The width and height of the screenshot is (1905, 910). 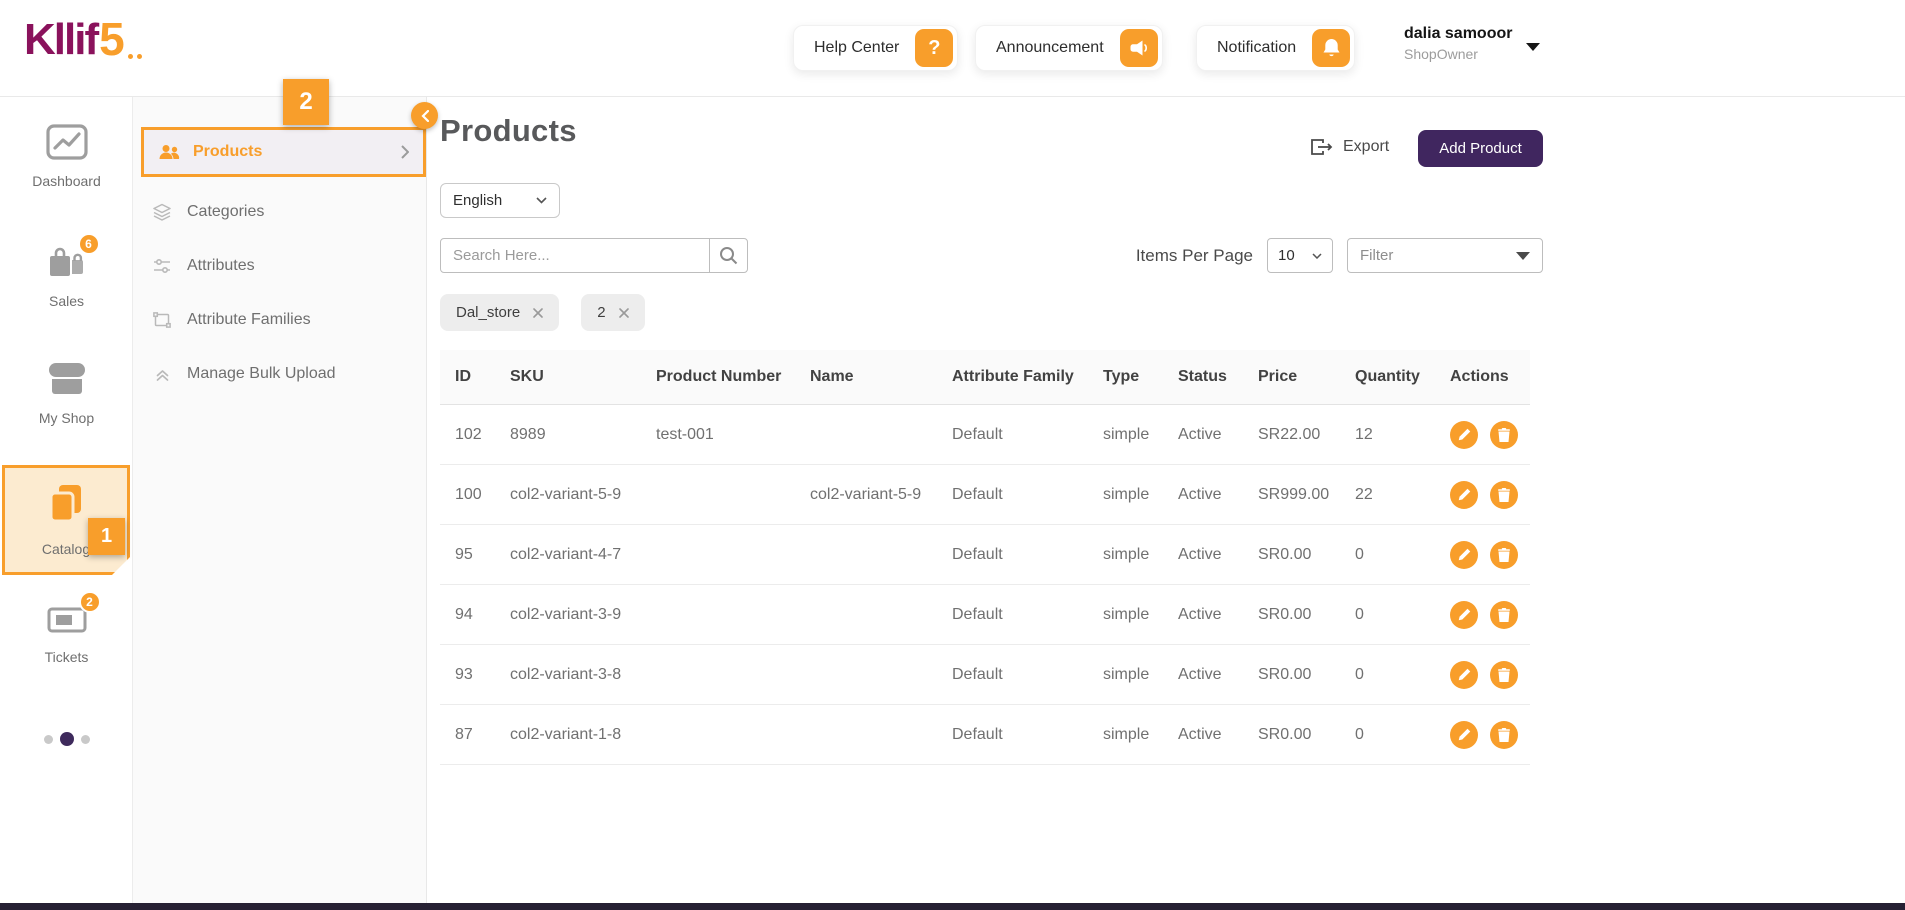 I want to click on cell-sku: 8989, so click(x=528, y=434).